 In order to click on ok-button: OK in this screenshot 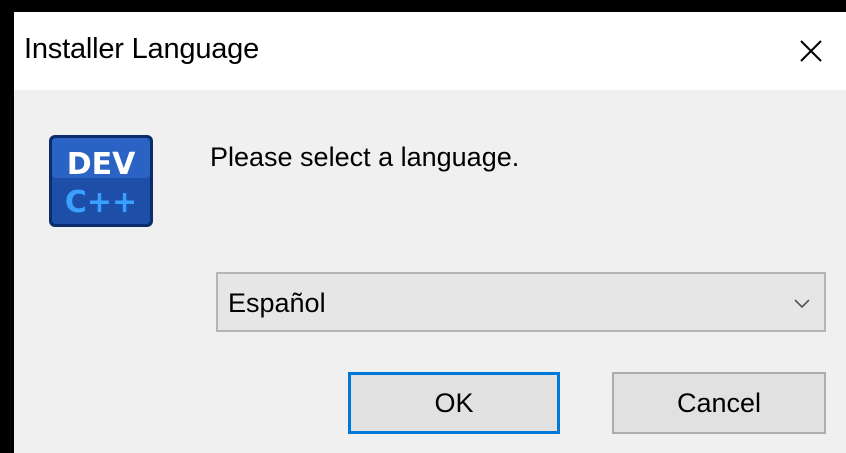, I will do `click(454, 403)`.